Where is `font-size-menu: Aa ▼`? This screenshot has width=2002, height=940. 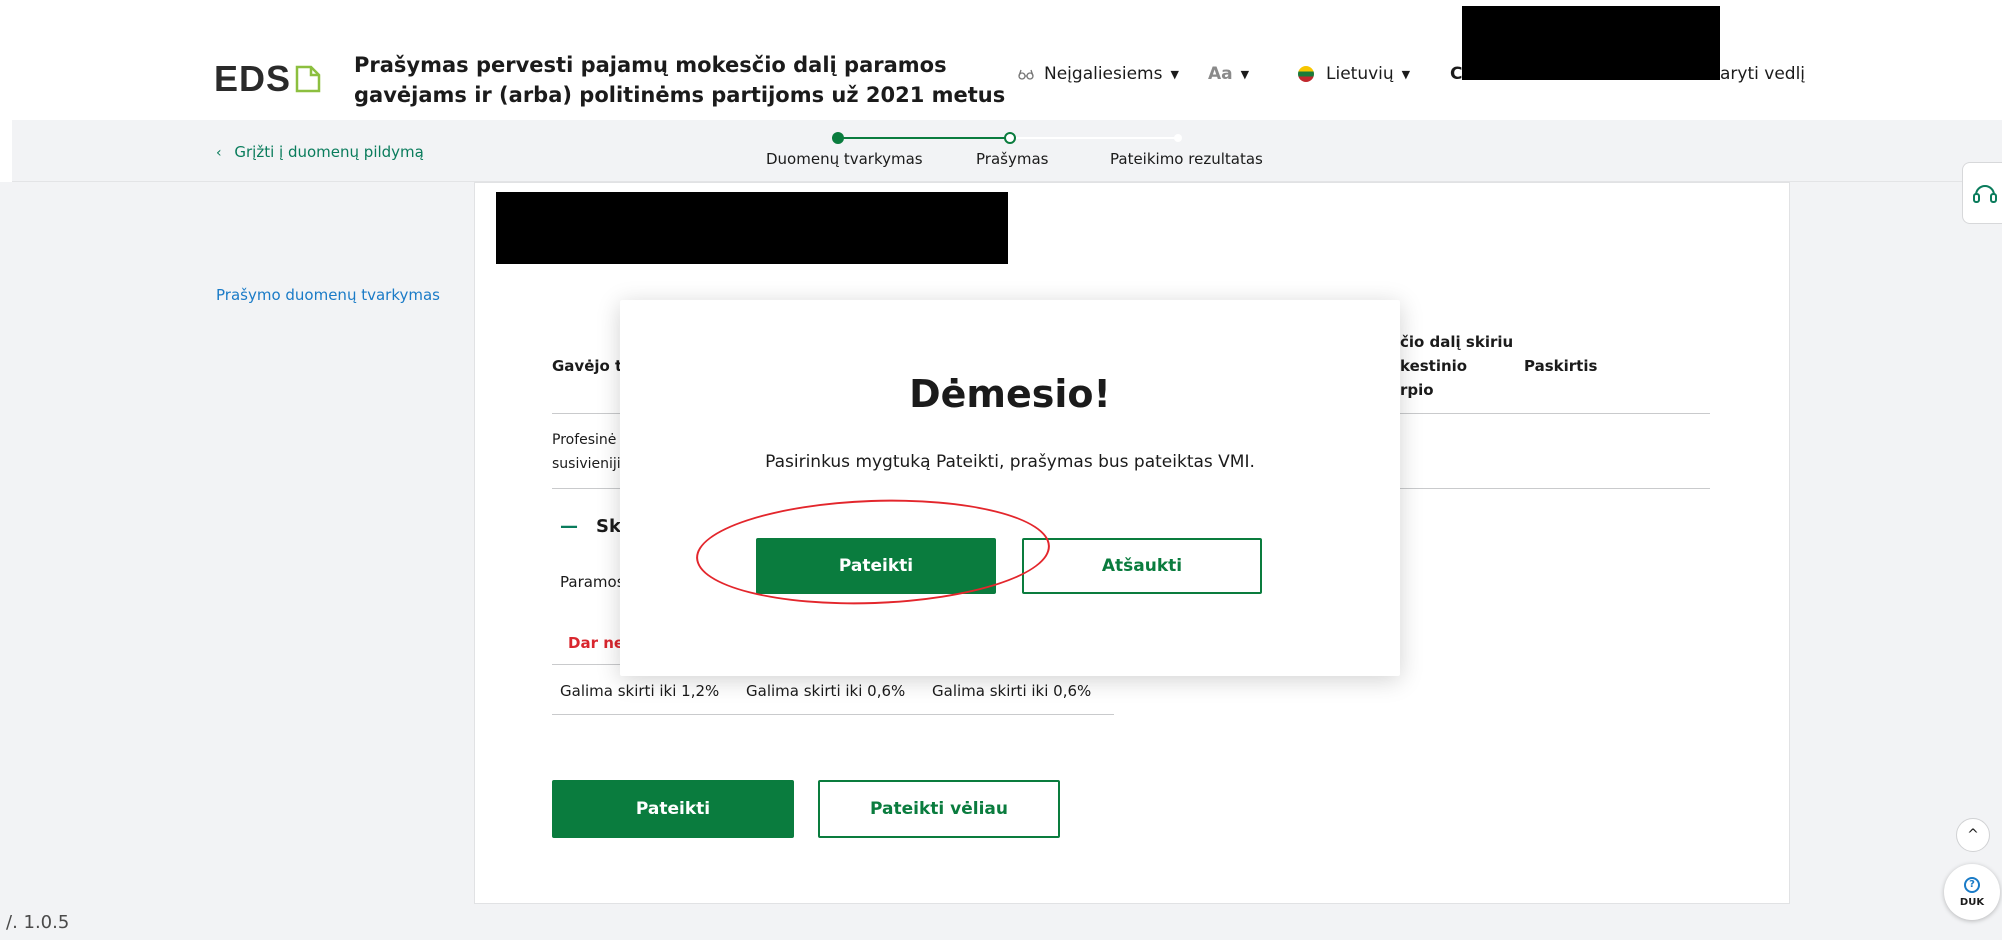
font-size-menu: Aa ▼ is located at coordinates (1228, 74).